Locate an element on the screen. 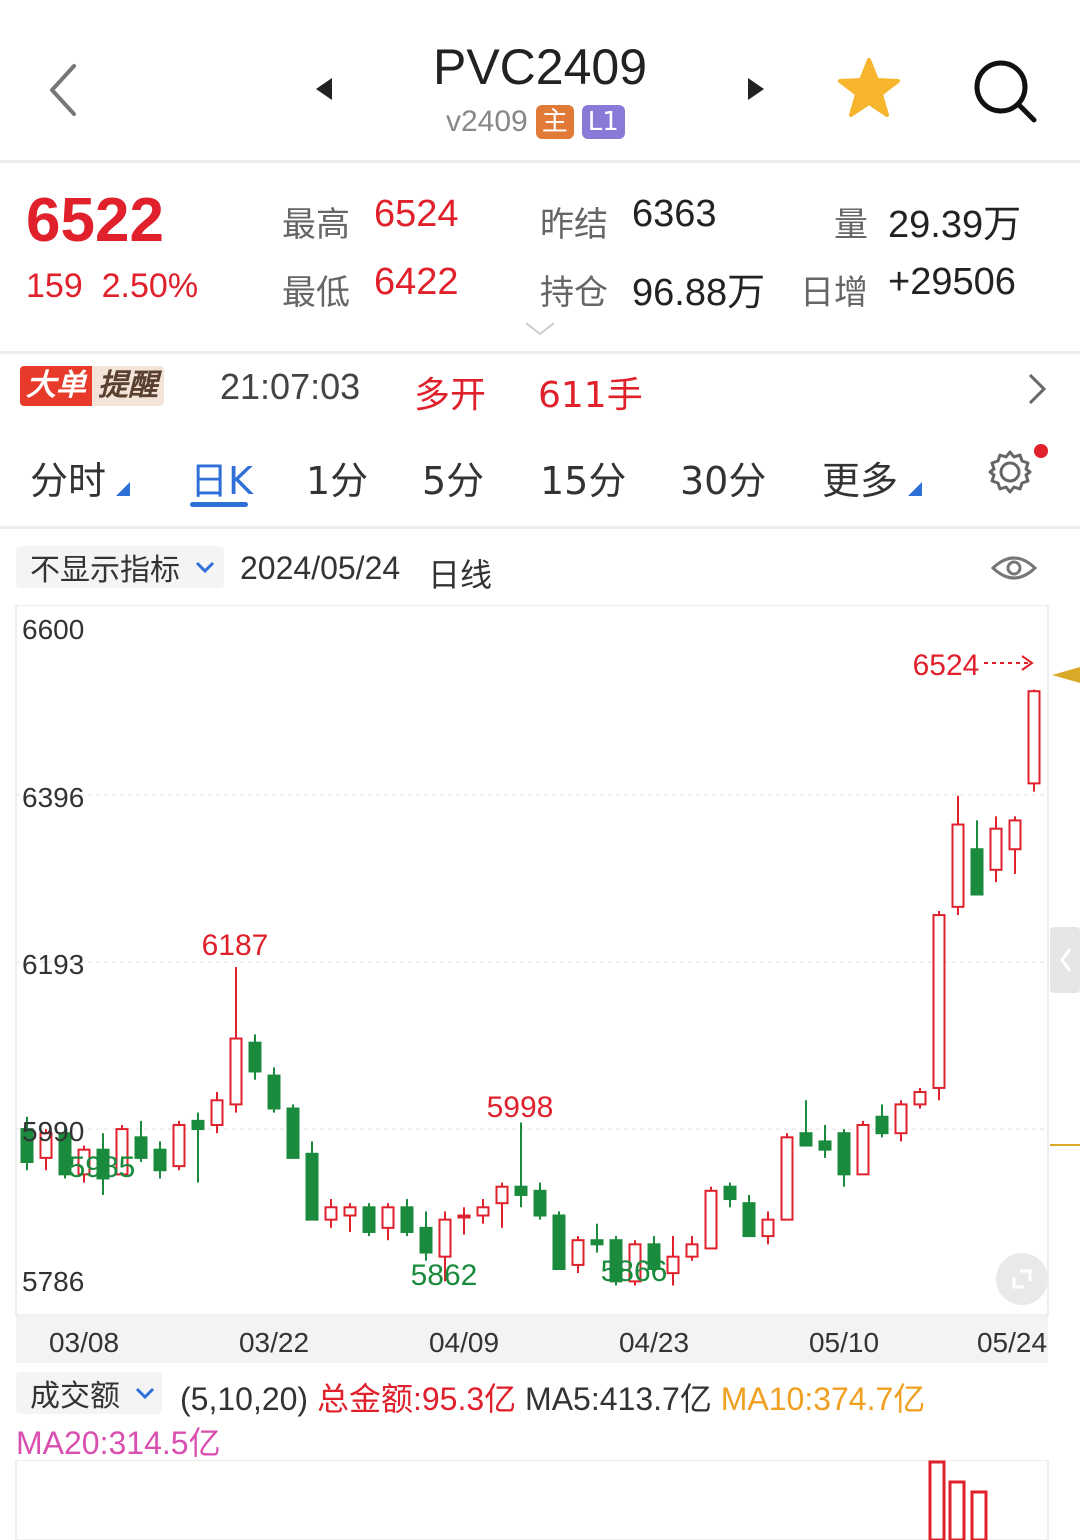 The width and height of the screenshot is (1080, 1540). annotation-low-2: 5866 is located at coordinates (634, 1271).